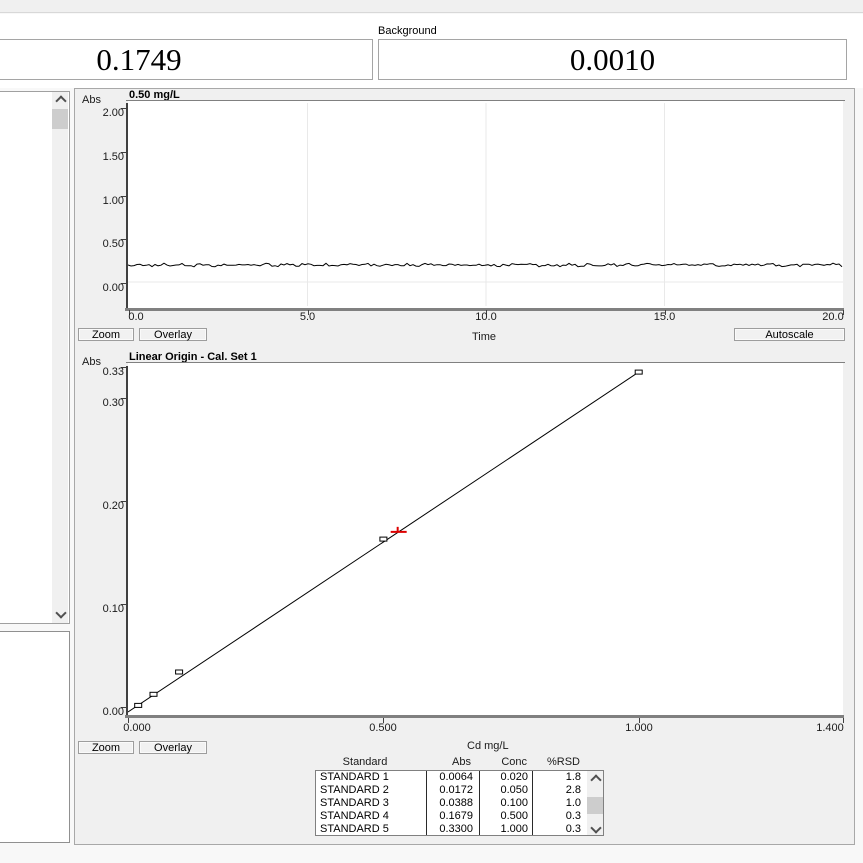 This screenshot has height=863, width=863. What do you see at coordinates (451, 790) in the screenshot?
I see `table-row: STANDARD 2 0.0172 0.050 2.8` at bounding box center [451, 790].